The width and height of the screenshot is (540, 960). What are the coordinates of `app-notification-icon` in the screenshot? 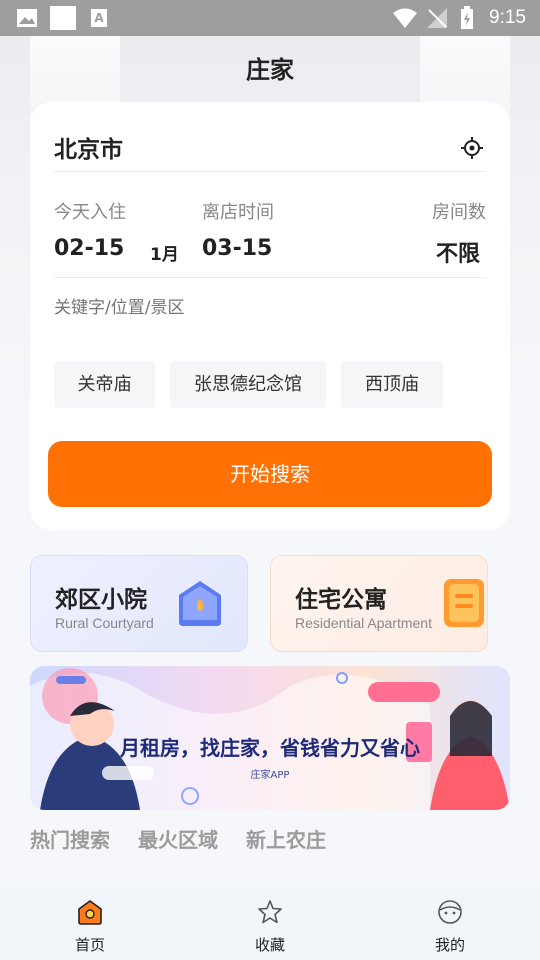 It's located at (63, 18).